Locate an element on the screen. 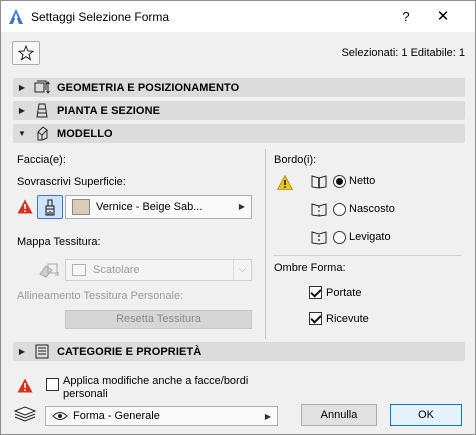 The width and height of the screenshot is (476, 435). hidden-edge-icon is located at coordinates (319, 209).